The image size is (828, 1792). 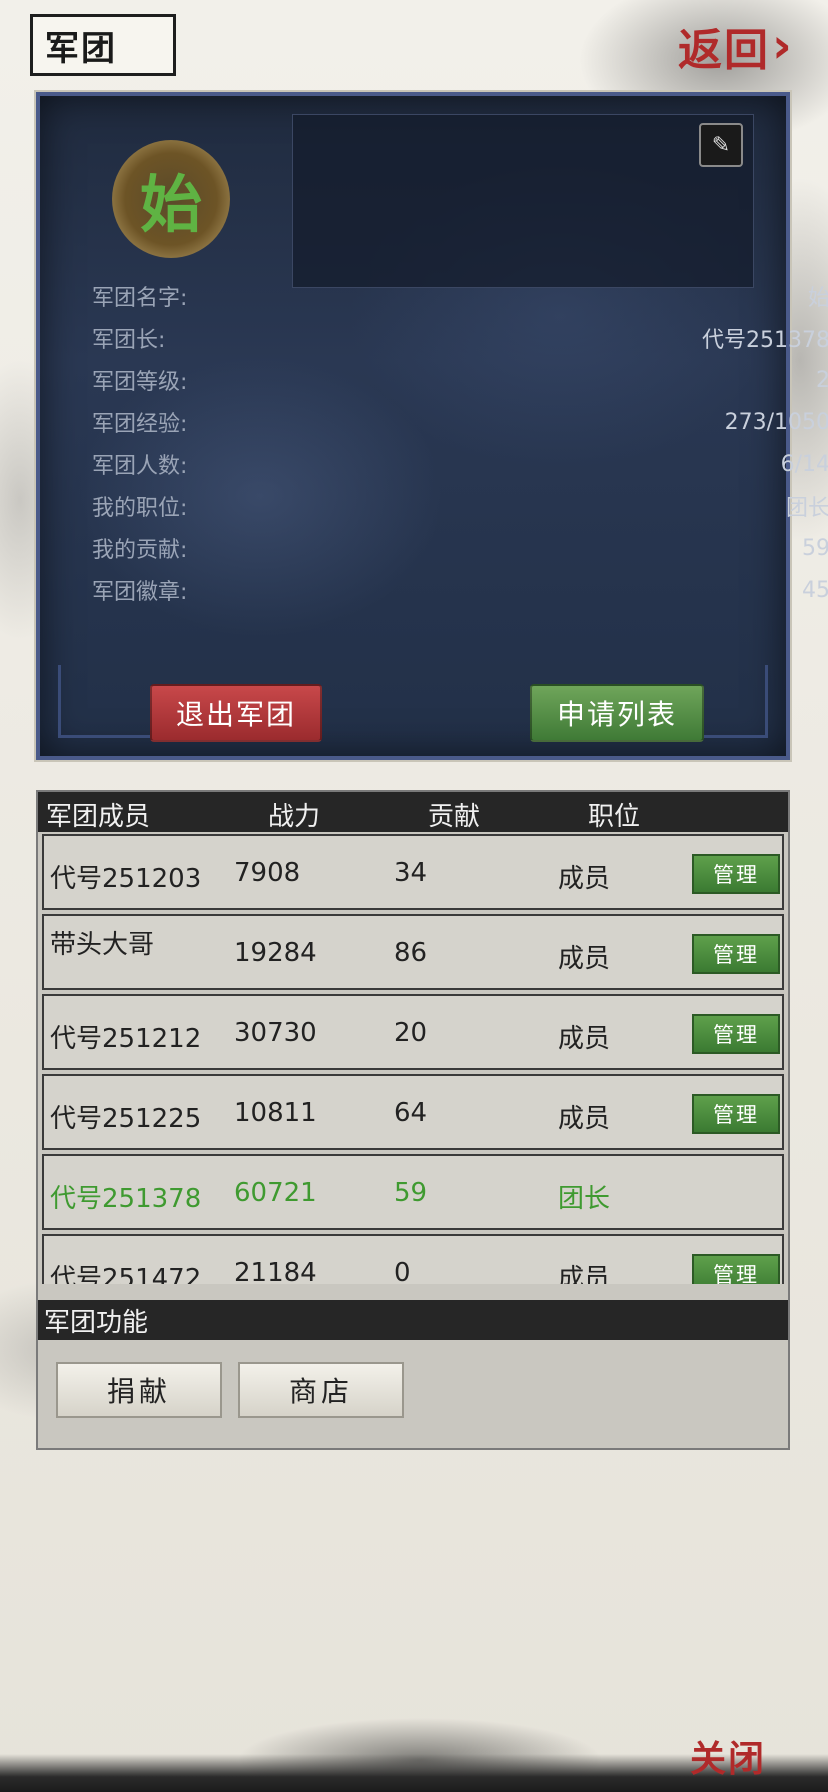 I want to click on legion-notice-box: ✎, so click(x=523, y=201).